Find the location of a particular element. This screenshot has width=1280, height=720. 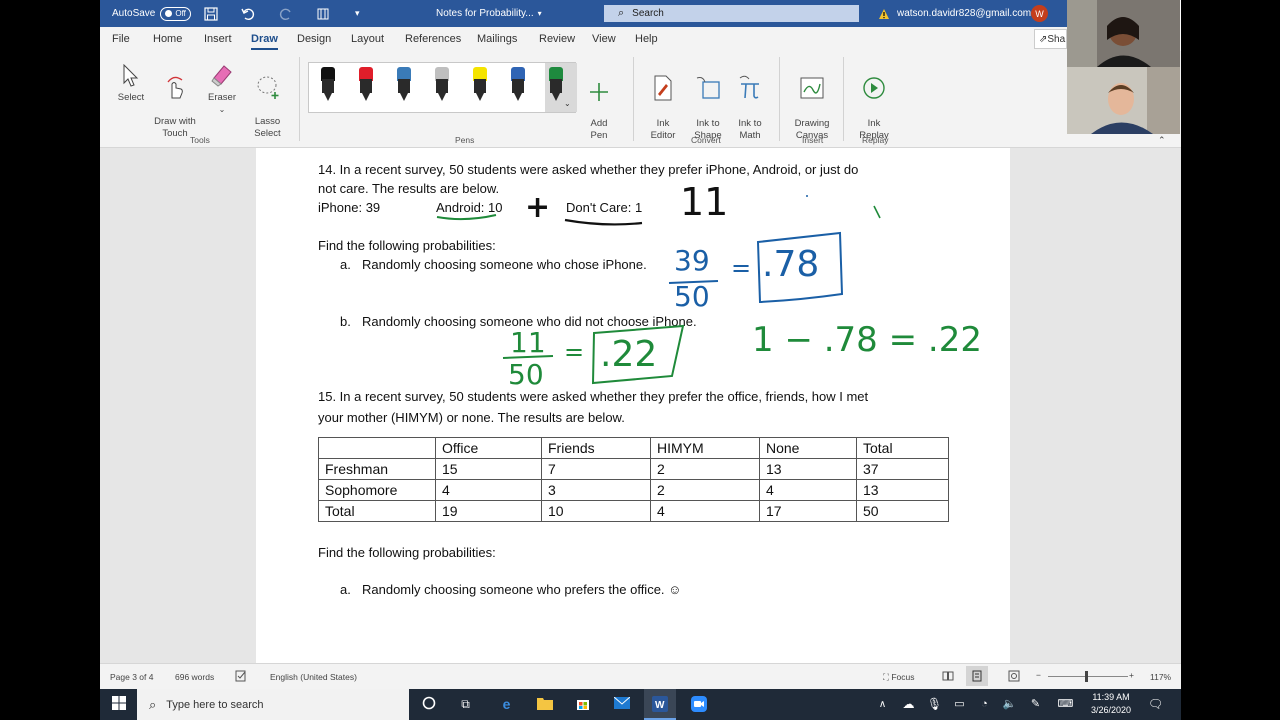

clock-time: 11:39 AM is located at coordinates (1111, 697).